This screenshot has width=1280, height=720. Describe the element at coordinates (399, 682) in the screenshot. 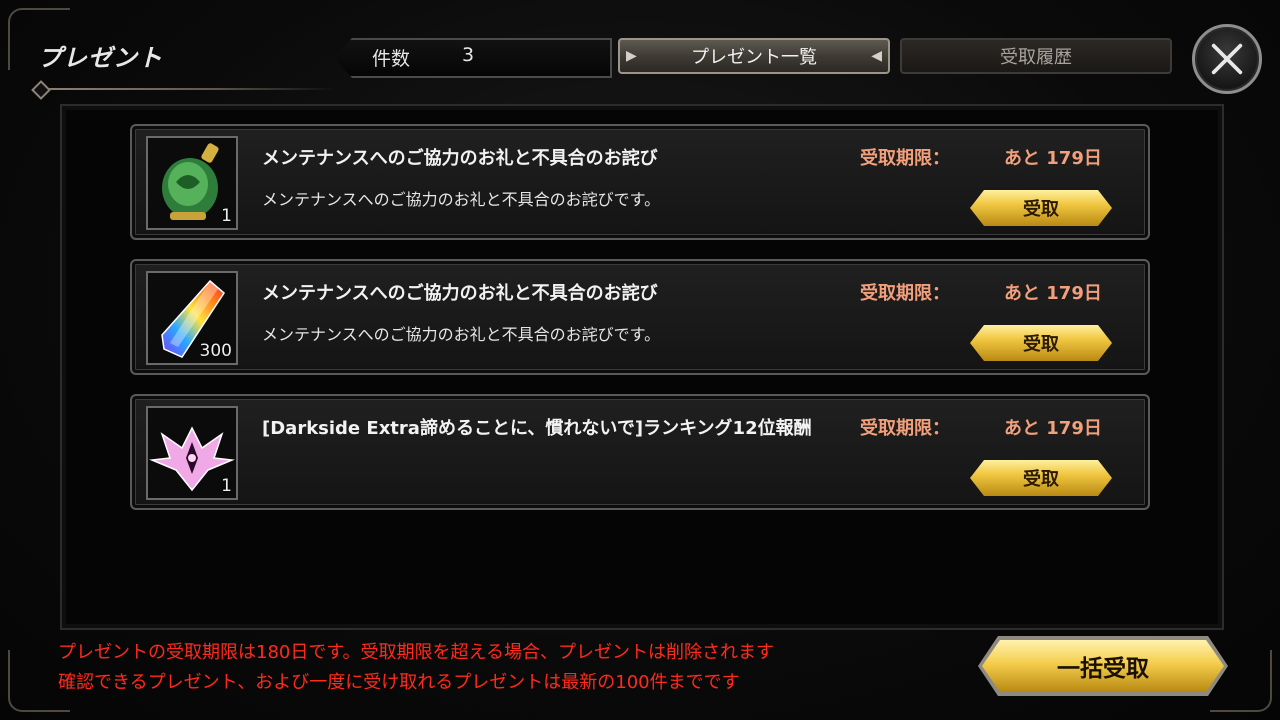

I see `notice-text: 確認できるプレゼント、および一度に受け取れるプレゼントは最新の100件までです` at that location.